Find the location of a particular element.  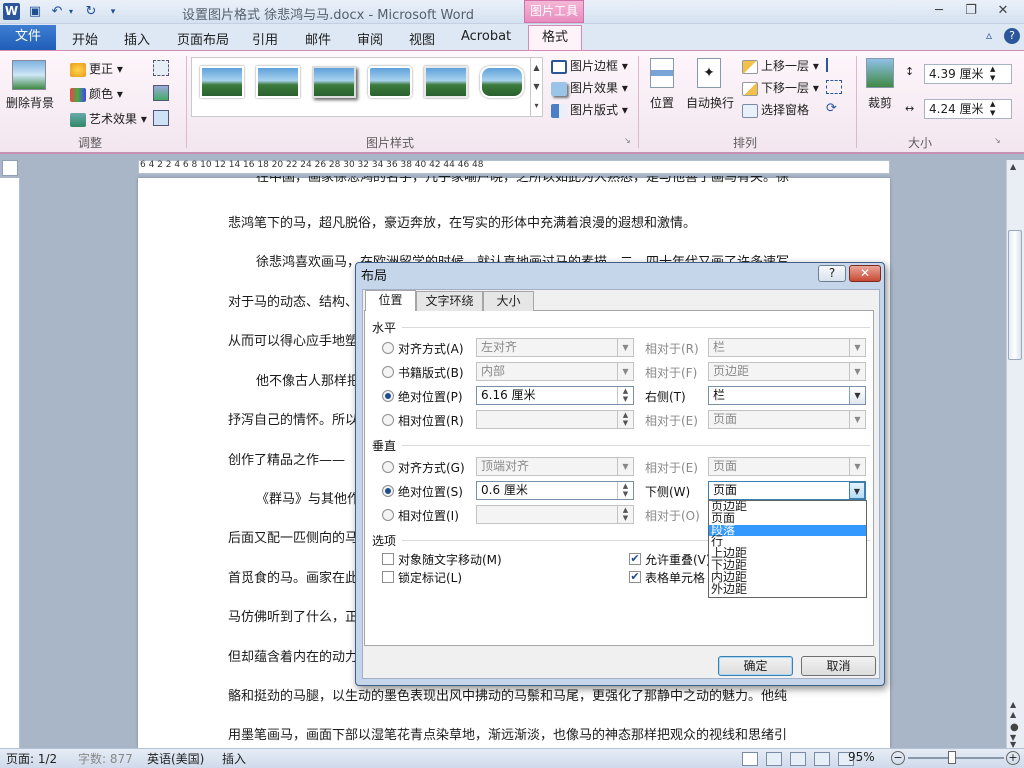

language-status: 英语(美国) is located at coordinates (175, 758).